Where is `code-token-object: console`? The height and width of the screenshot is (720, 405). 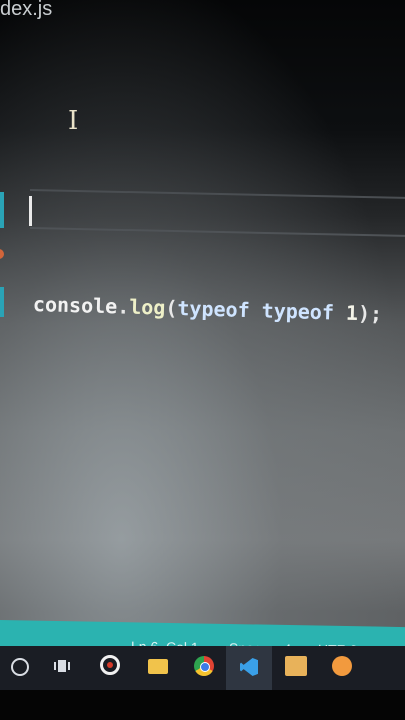
code-token-object: console is located at coordinates (75, 305).